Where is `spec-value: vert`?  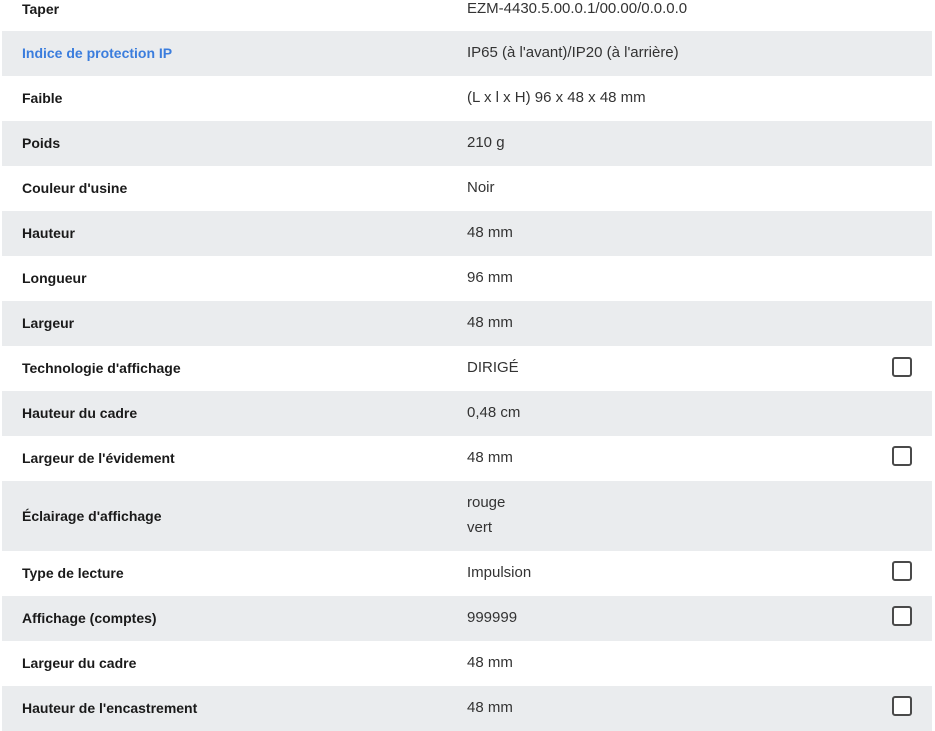
spec-value: vert is located at coordinates (480, 527).